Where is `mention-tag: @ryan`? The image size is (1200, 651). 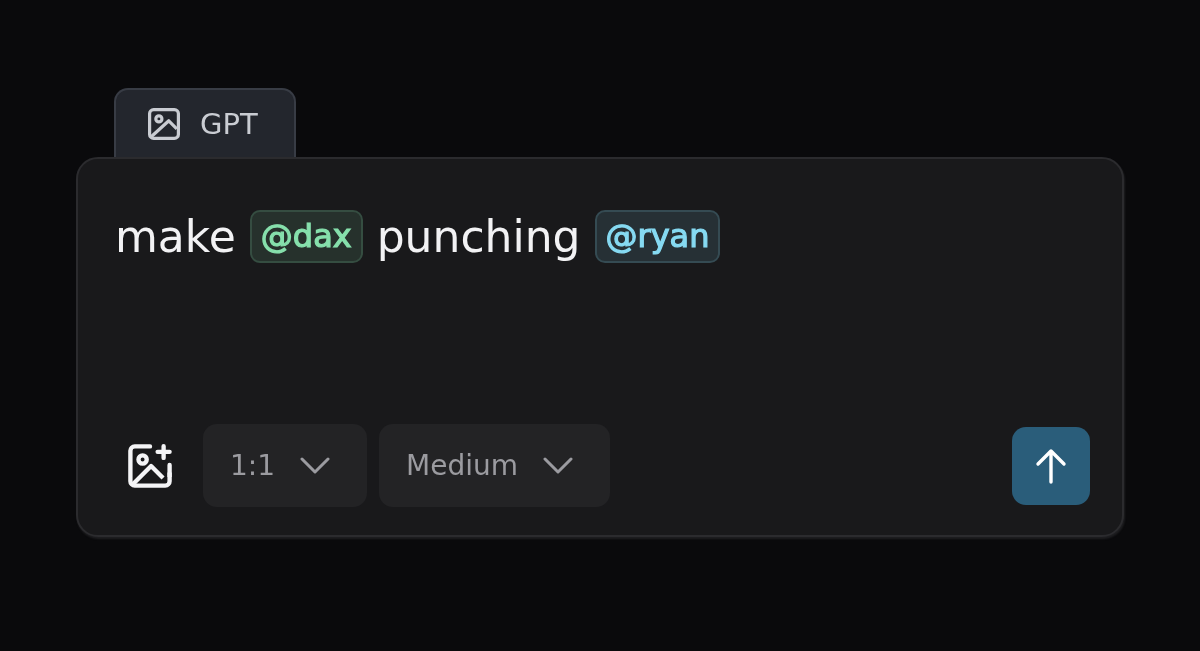 mention-tag: @ryan is located at coordinates (657, 236).